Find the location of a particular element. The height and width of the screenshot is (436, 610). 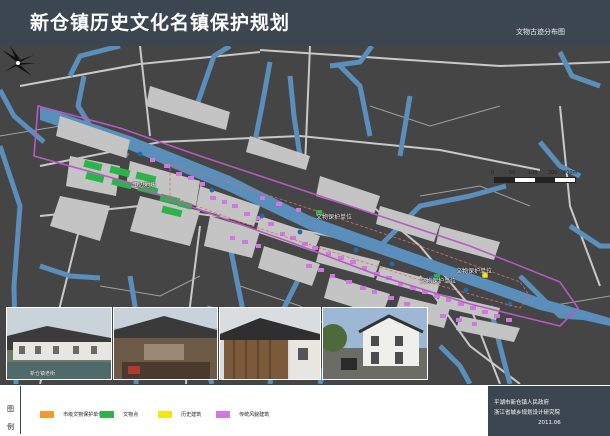

page-title: 新仓镇历史文化名镇保护规划 is located at coordinates (160, 23).